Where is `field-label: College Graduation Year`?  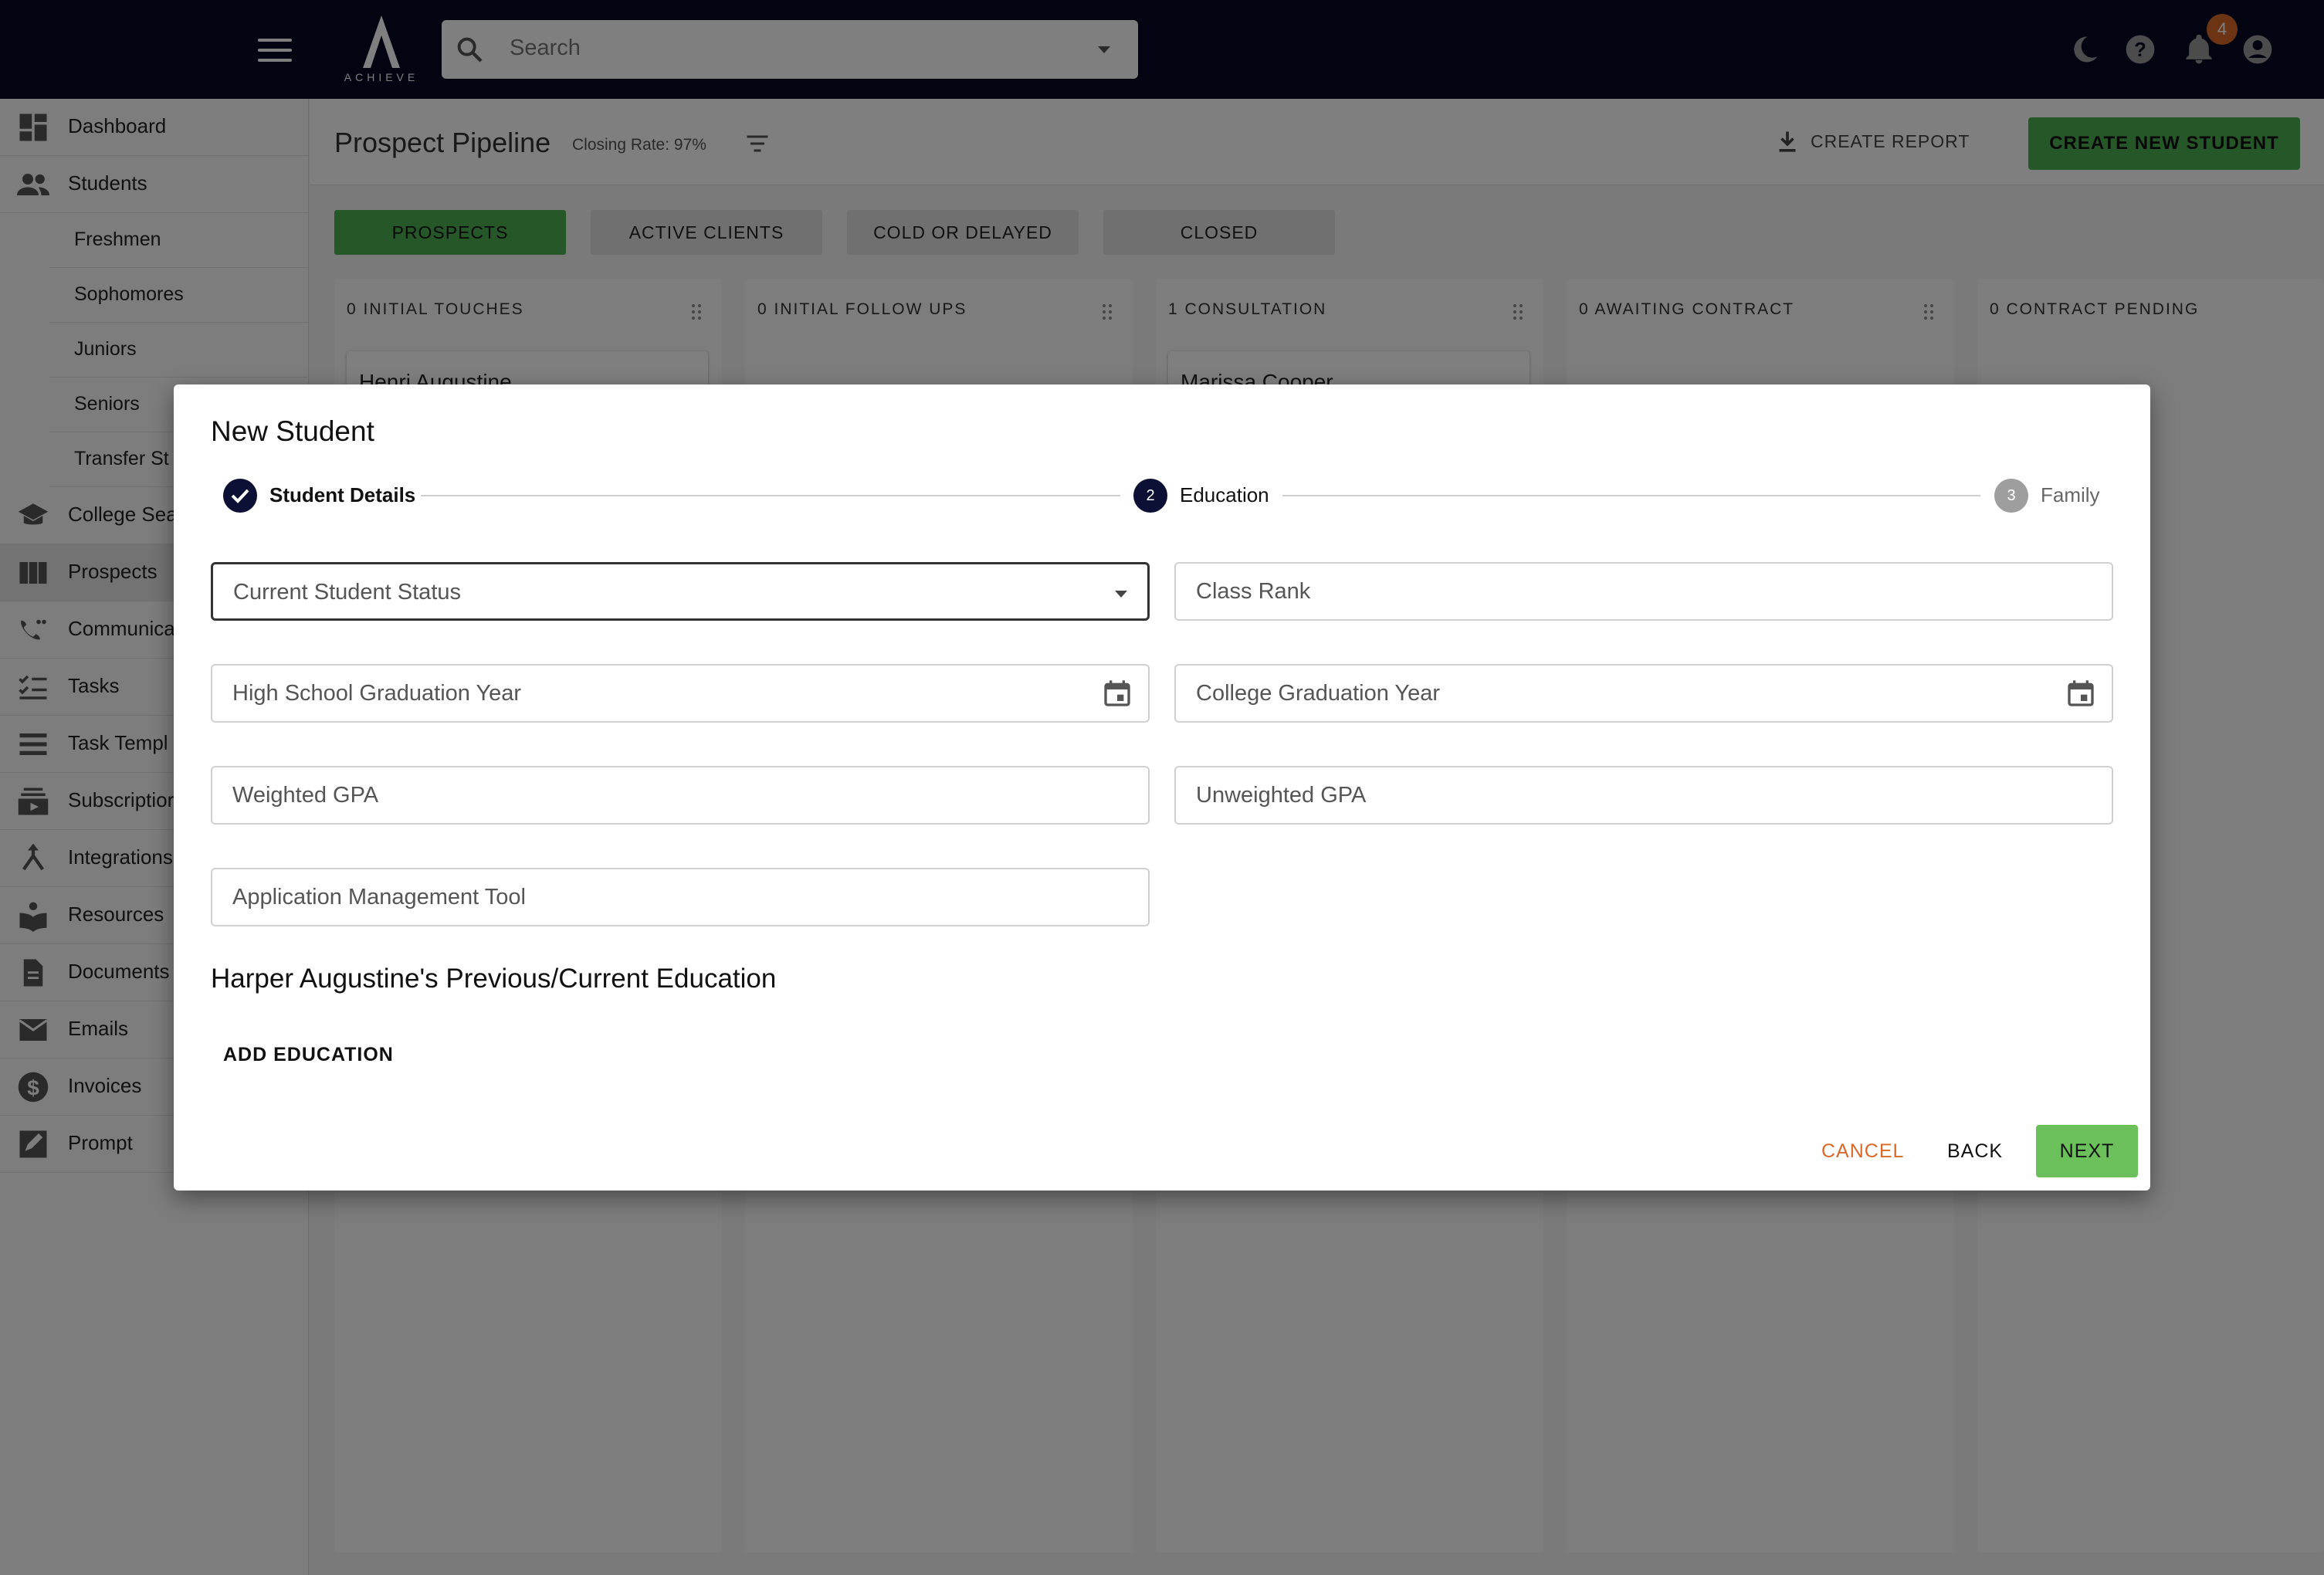 field-label: College Graduation Year is located at coordinates (1318, 693).